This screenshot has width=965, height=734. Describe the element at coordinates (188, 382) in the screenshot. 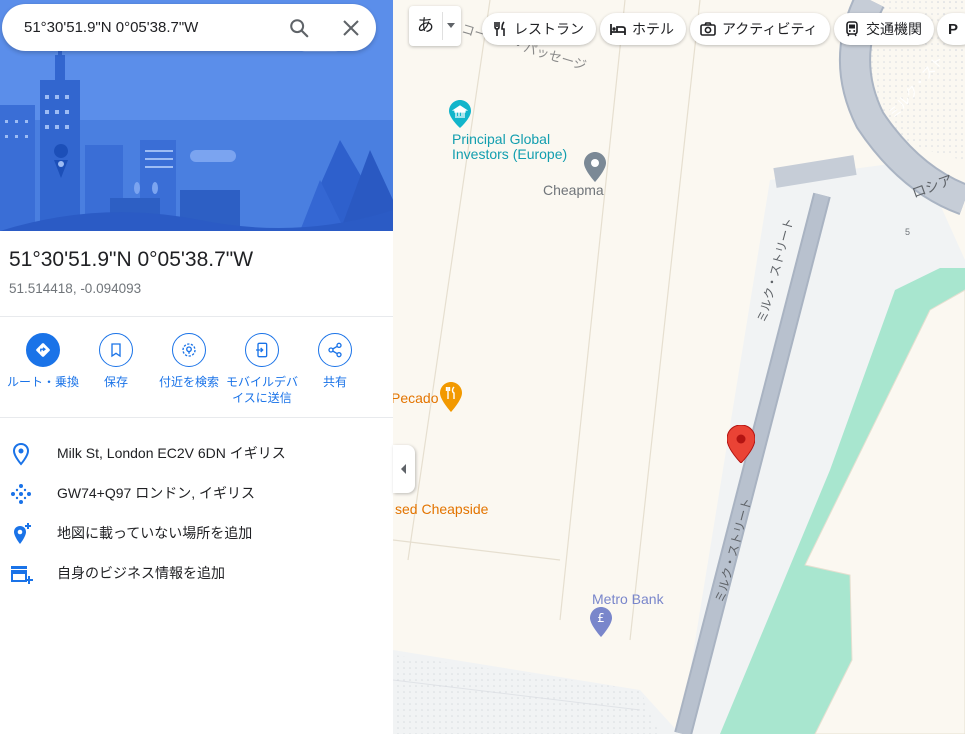

I see `nearby-search-label: 付近を検索` at that location.